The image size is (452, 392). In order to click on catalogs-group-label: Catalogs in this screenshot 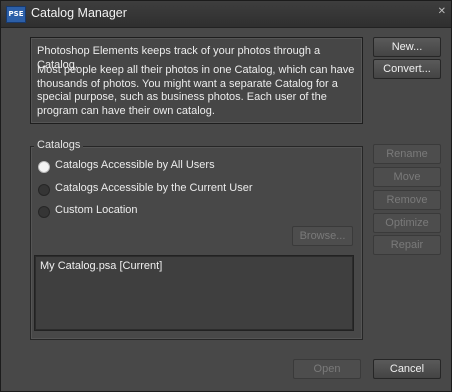, I will do `click(59, 145)`.